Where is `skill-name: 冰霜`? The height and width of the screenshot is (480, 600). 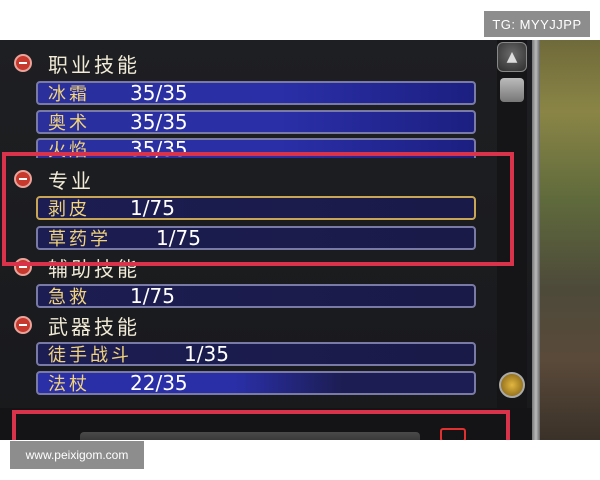 skill-name: 冰霜 is located at coordinates (69, 94).